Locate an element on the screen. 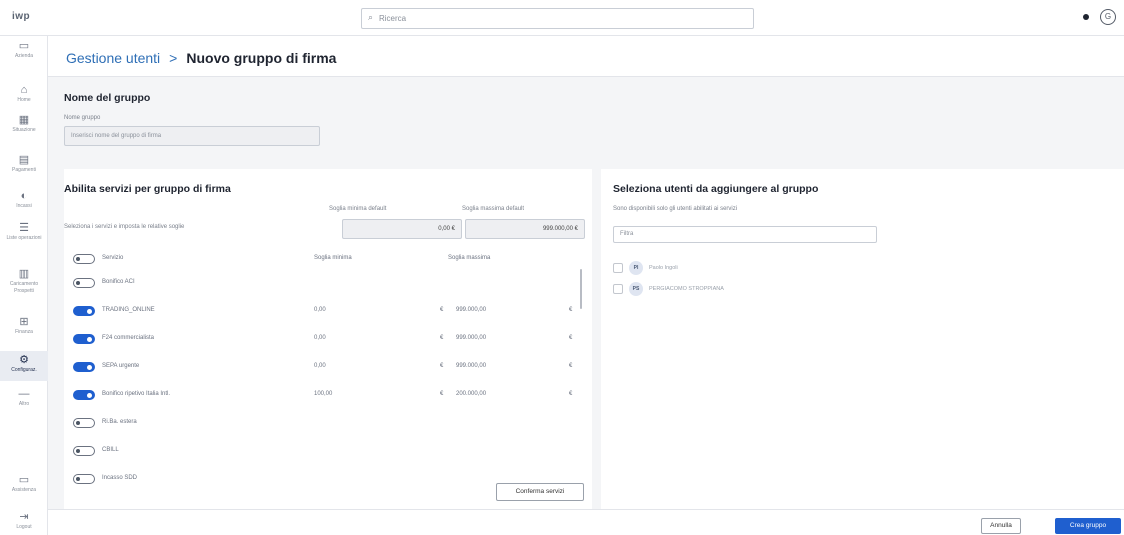 The image size is (1124, 535). user-initials-badge: PI is located at coordinates (636, 268).